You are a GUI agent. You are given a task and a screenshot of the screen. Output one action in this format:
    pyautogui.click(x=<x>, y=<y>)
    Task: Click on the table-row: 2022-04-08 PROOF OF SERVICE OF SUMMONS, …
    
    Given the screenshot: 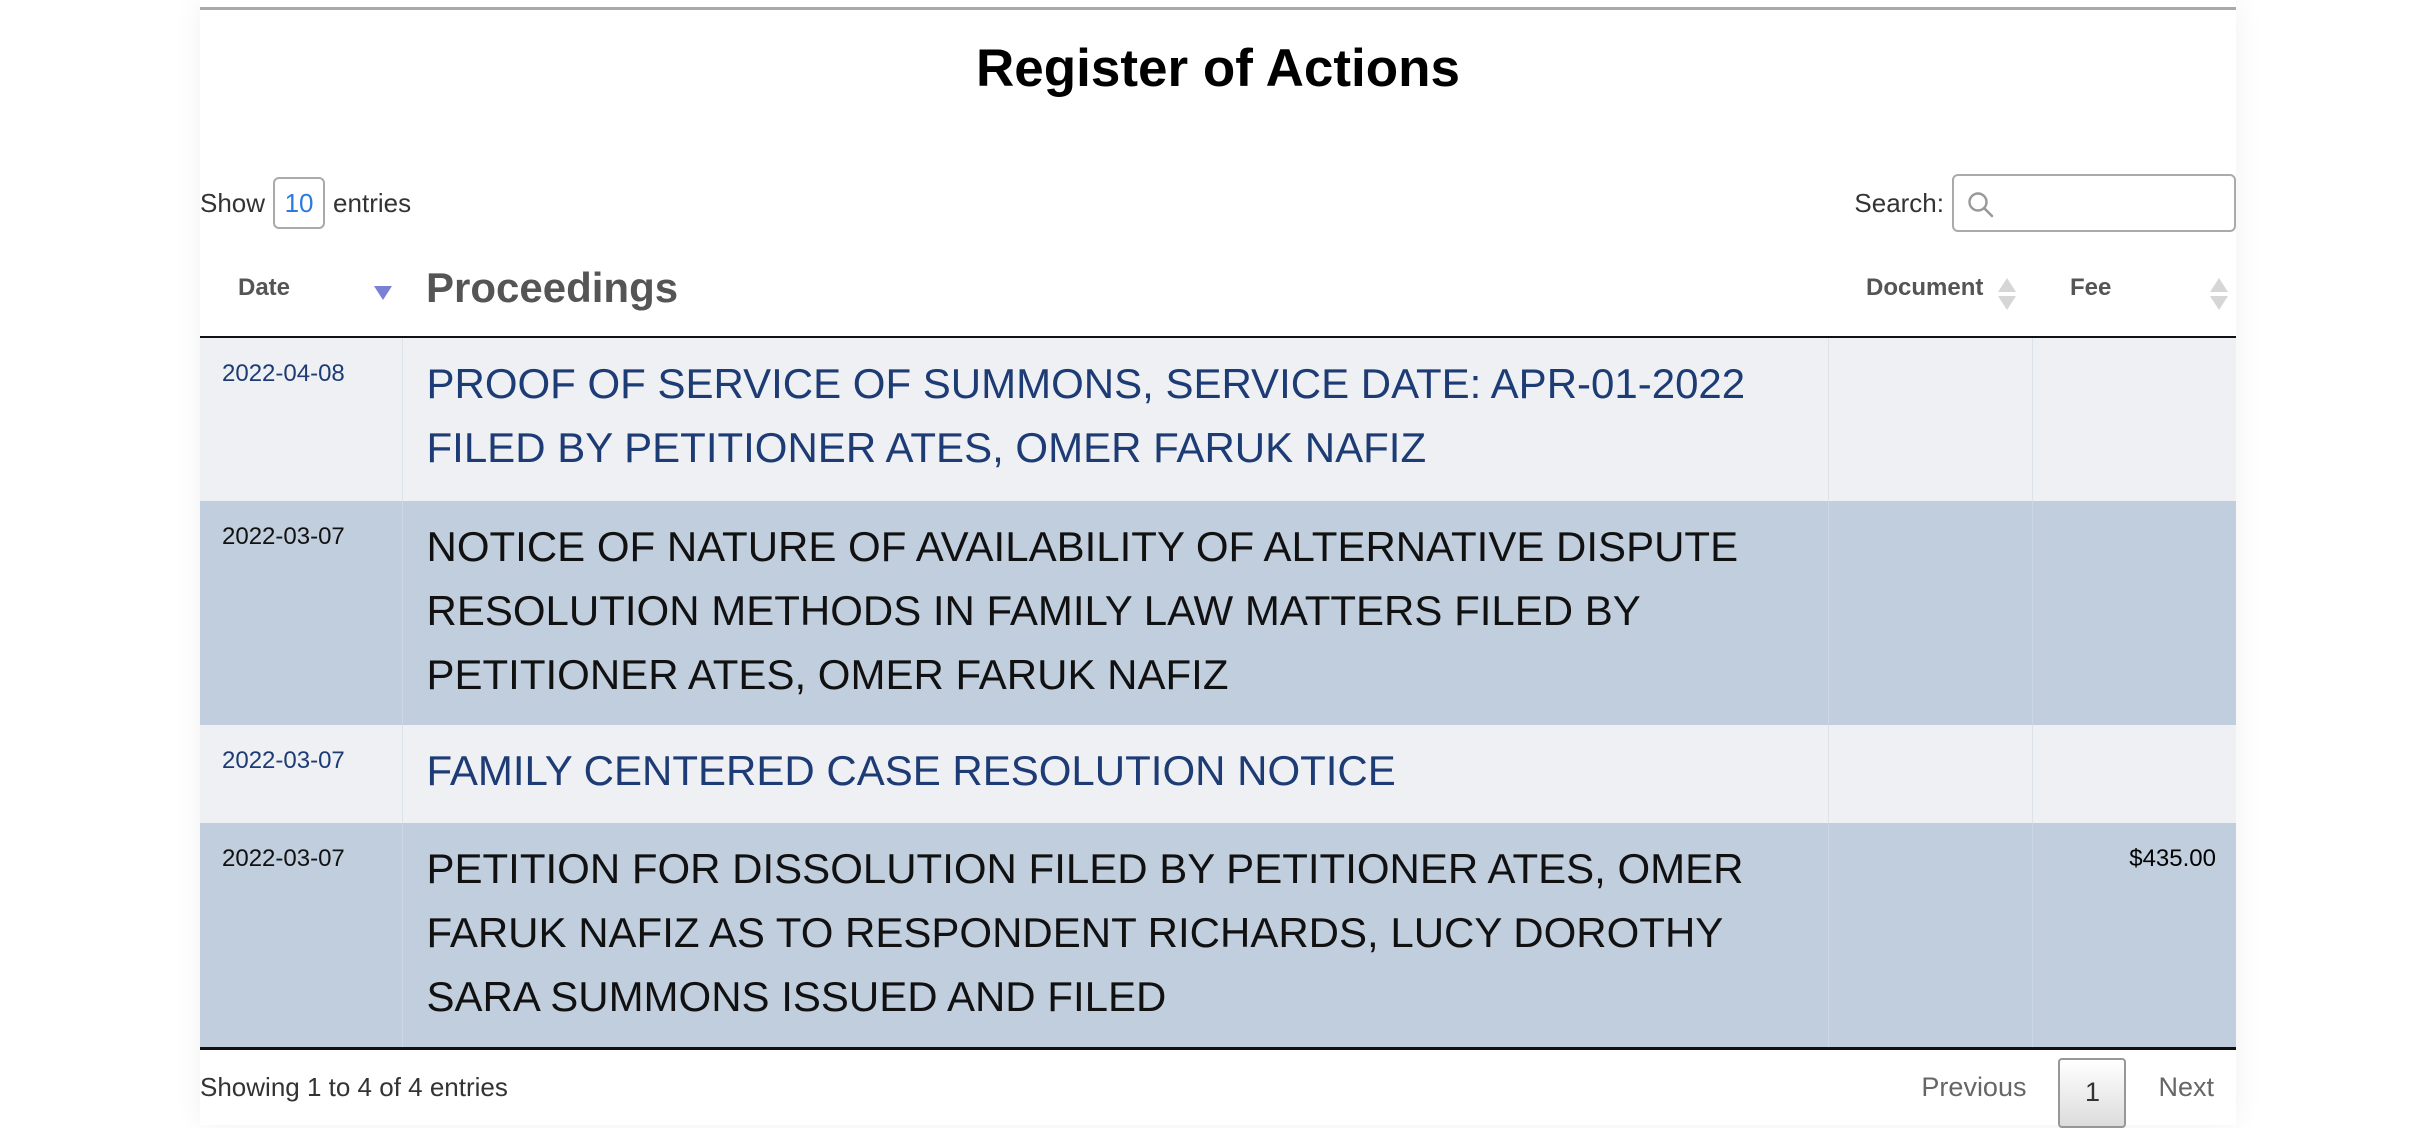 What is the action you would take?
    pyautogui.click(x=1218, y=419)
    